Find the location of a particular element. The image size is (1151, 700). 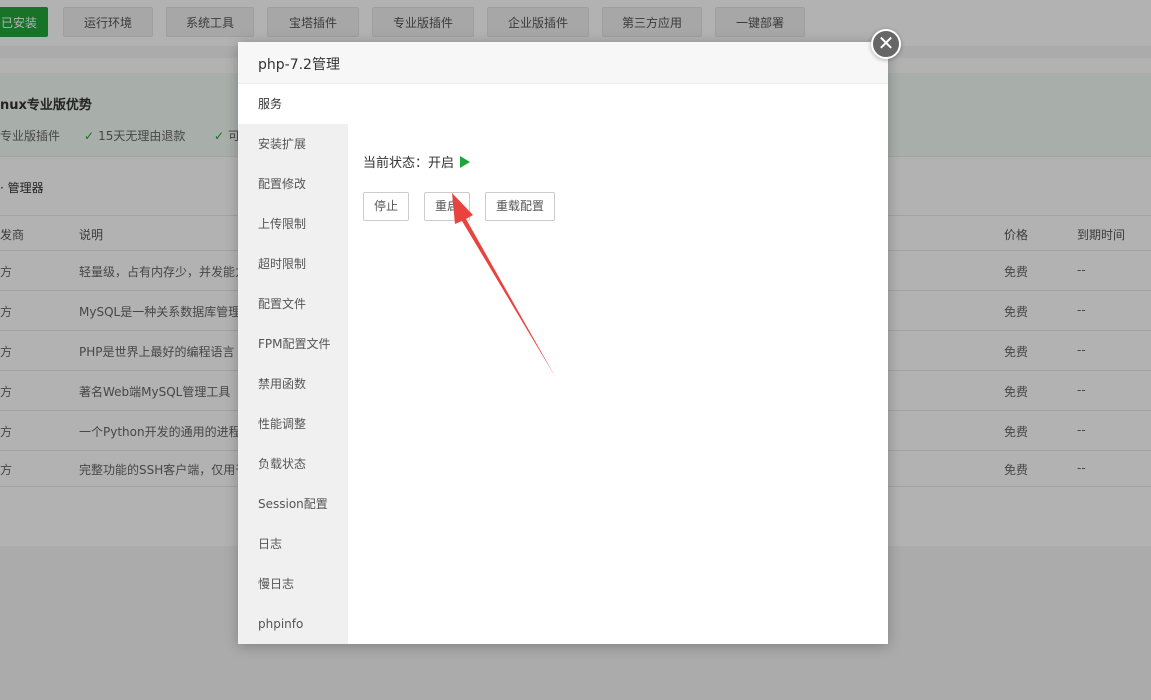

menu-item-phpinfo: phpinfo is located at coordinates (293, 624).